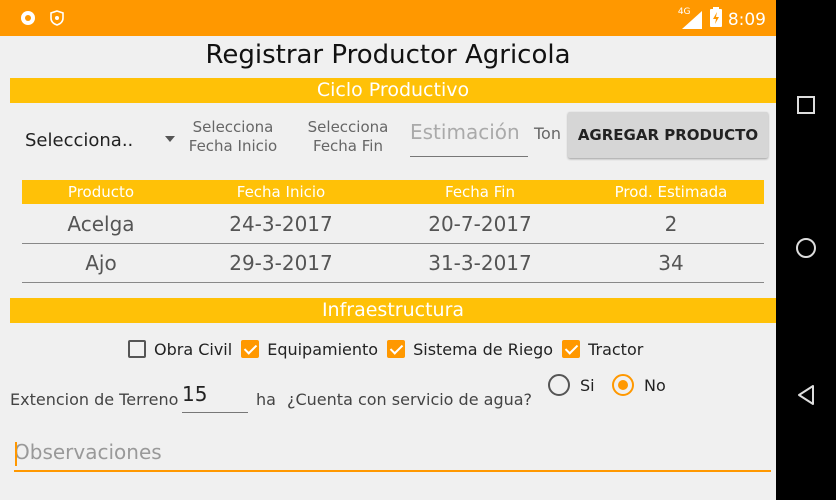 The image size is (836, 500). Describe the element at coordinates (393, 90) in the screenshot. I see `ciclo-productivo-header: Ciclo Productivo` at that location.